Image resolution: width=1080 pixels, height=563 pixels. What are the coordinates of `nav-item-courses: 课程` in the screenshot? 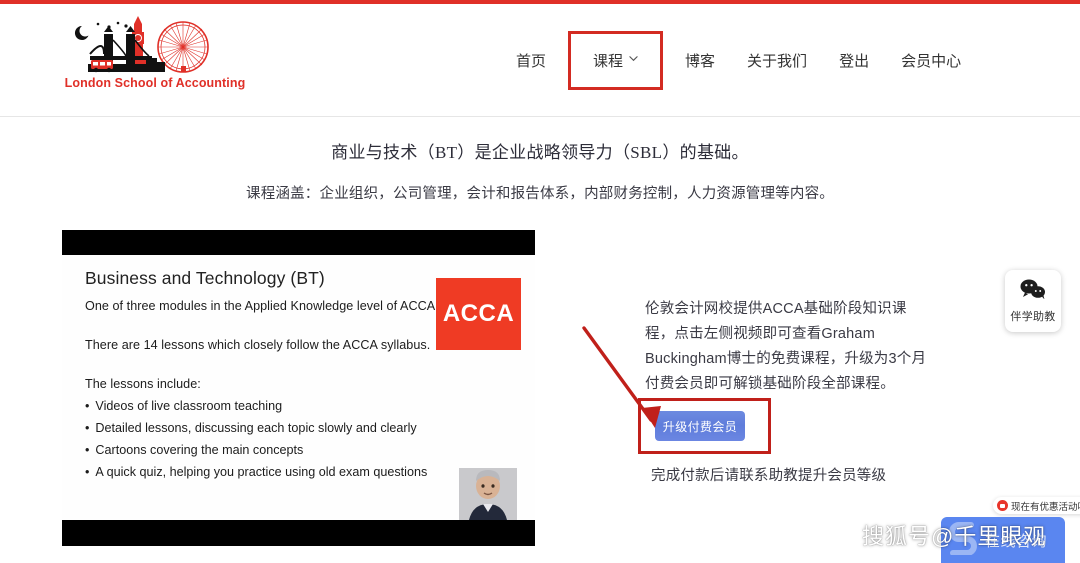 It's located at (616, 60).